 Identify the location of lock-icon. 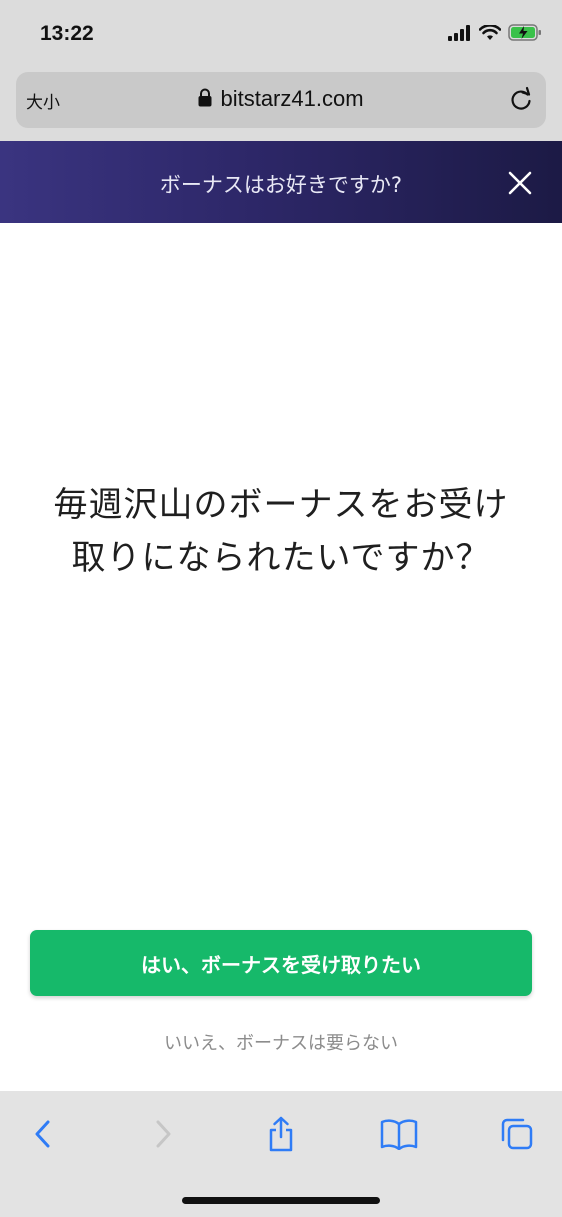
(205, 99).